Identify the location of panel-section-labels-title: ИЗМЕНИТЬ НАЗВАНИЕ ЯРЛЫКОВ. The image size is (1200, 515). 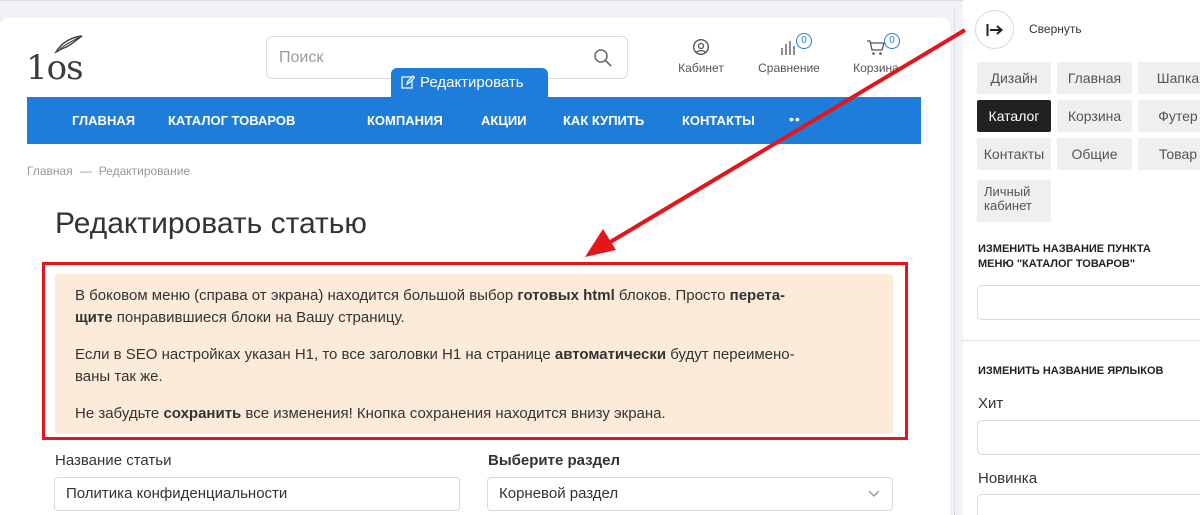
(1071, 371).